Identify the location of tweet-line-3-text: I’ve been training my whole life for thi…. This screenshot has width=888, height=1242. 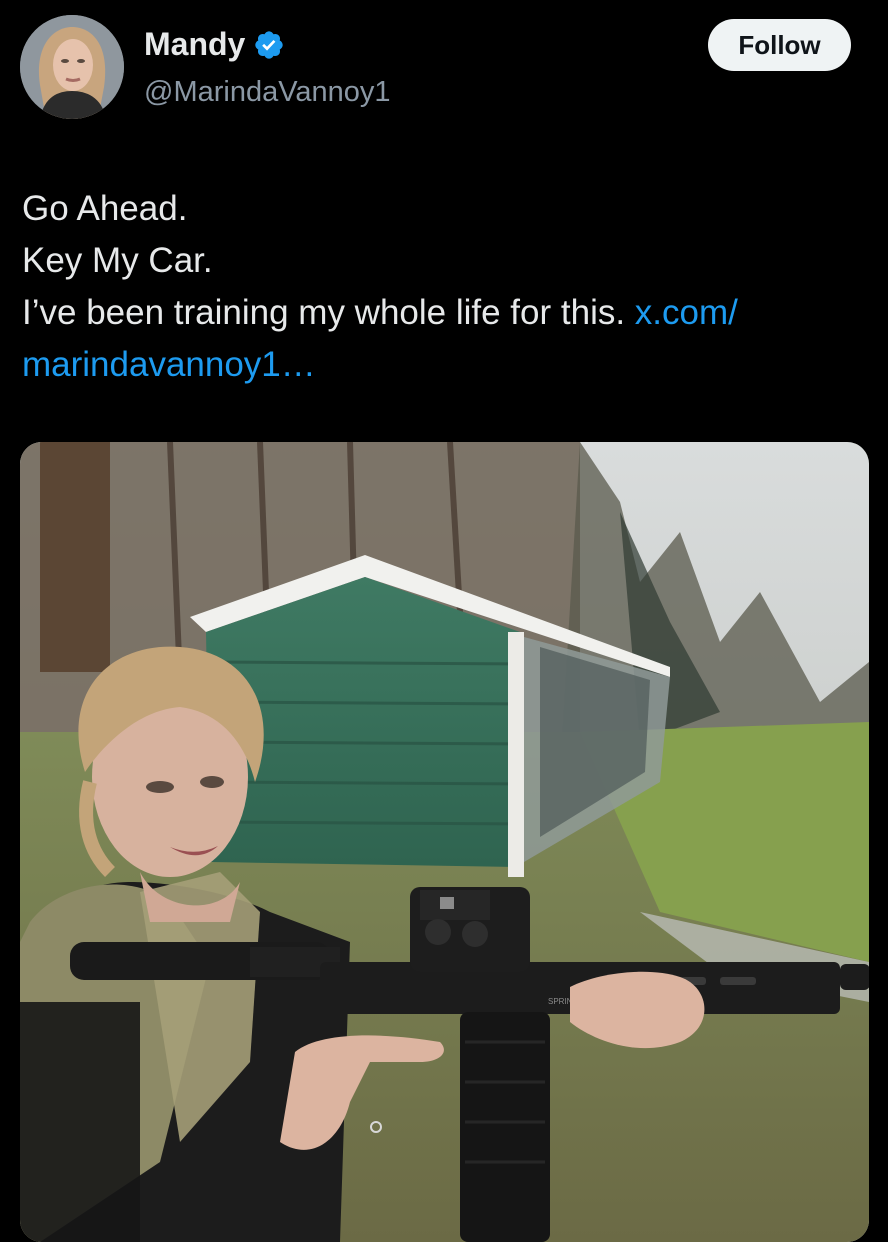
(328, 312).